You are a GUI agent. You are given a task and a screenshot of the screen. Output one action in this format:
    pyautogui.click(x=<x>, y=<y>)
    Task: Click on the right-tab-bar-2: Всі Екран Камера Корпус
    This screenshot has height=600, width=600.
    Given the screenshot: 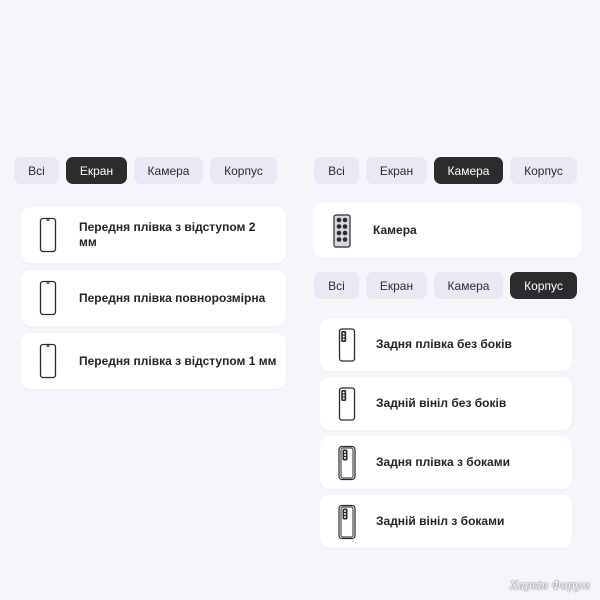 What is the action you would take?
    pyautogui.click(x=445, y=285)
    